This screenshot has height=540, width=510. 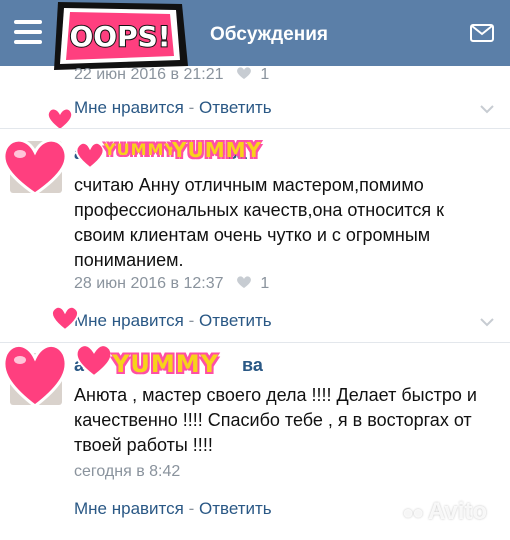 I want to click on comment-meta: 28 июн 2016 в 12:37 1, so click(x=171, y=284).